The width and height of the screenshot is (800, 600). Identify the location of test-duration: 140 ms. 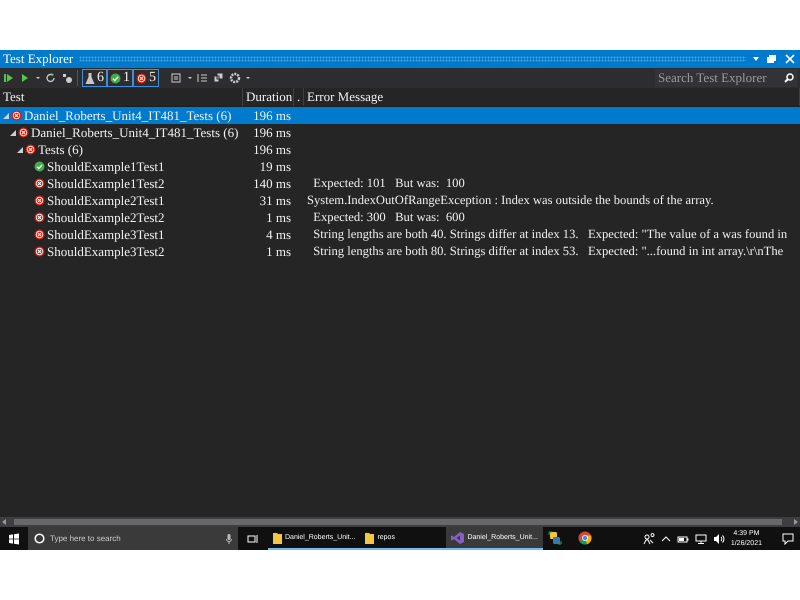
(271, 184).